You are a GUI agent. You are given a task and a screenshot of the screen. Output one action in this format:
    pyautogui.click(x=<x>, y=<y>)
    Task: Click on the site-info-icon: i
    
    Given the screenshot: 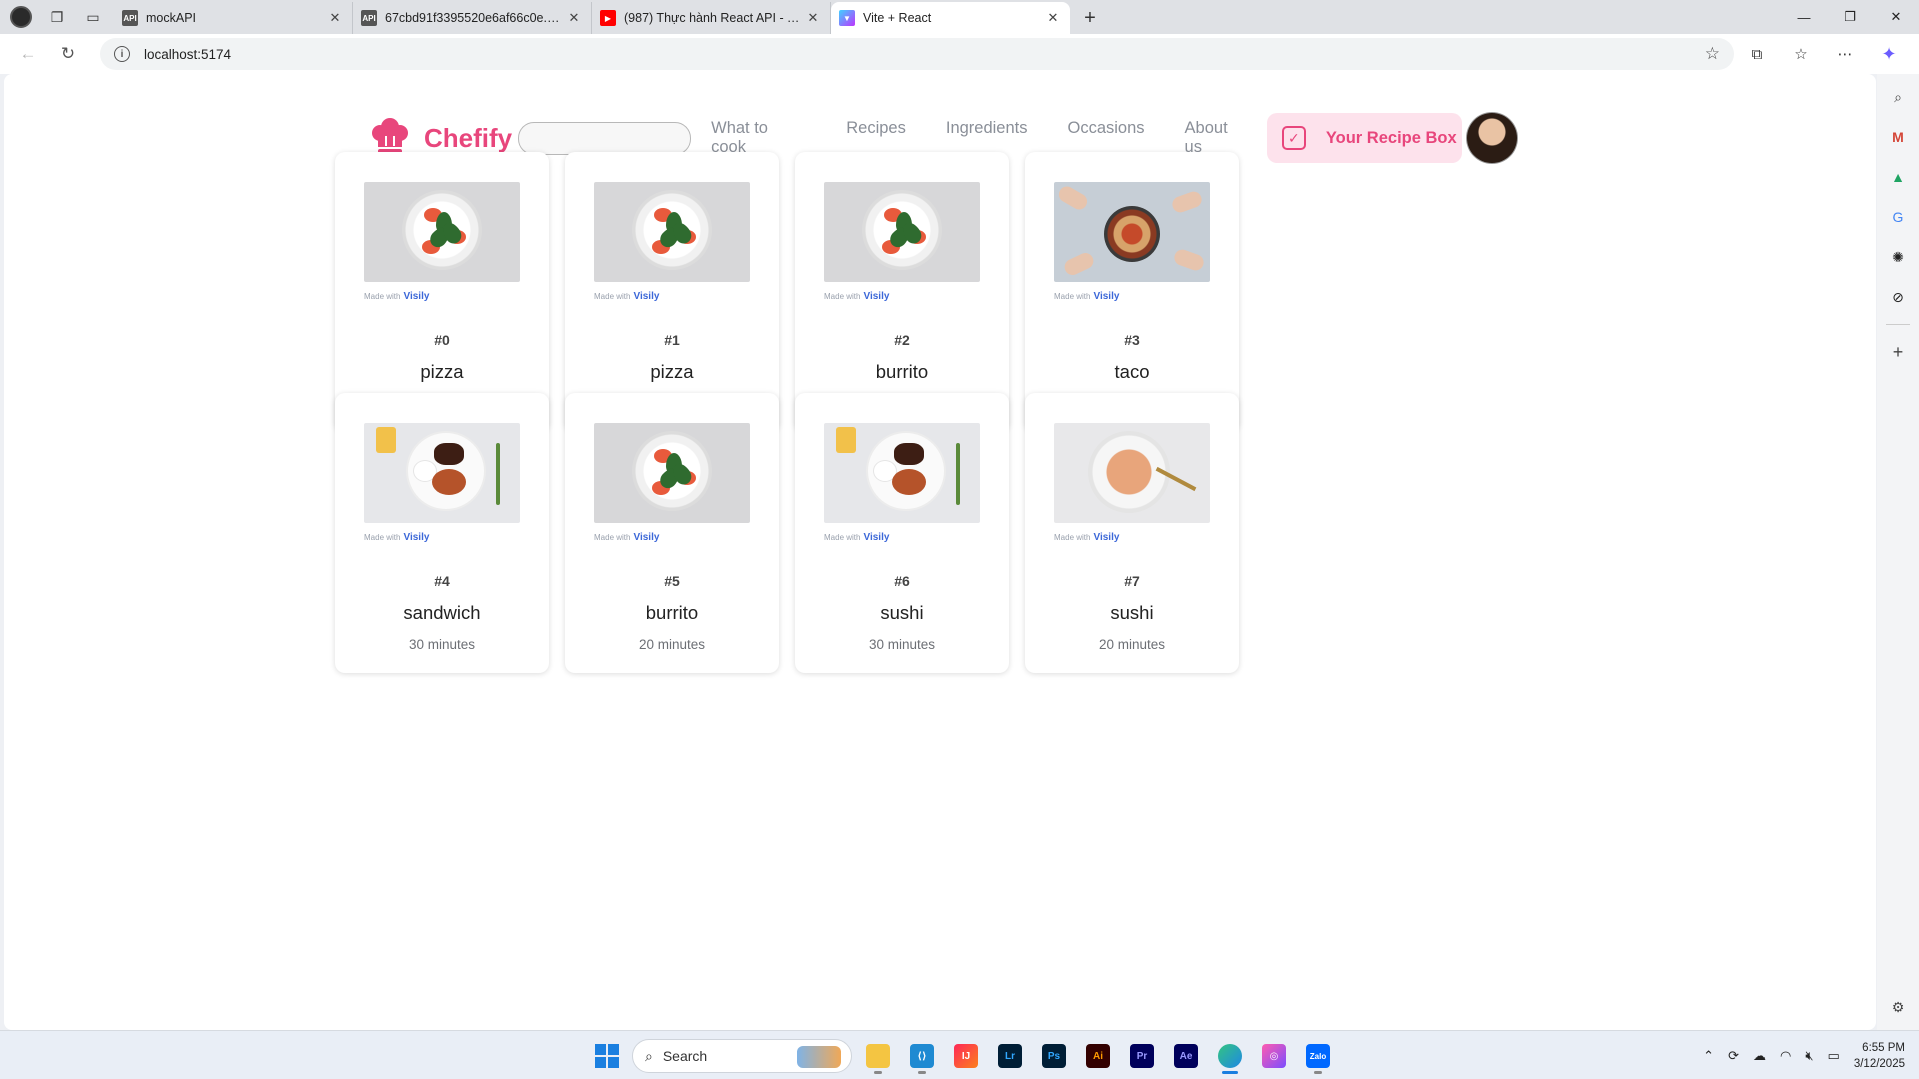 What is the action you would take?
    pyautogui.click(x=122, y=54)
    